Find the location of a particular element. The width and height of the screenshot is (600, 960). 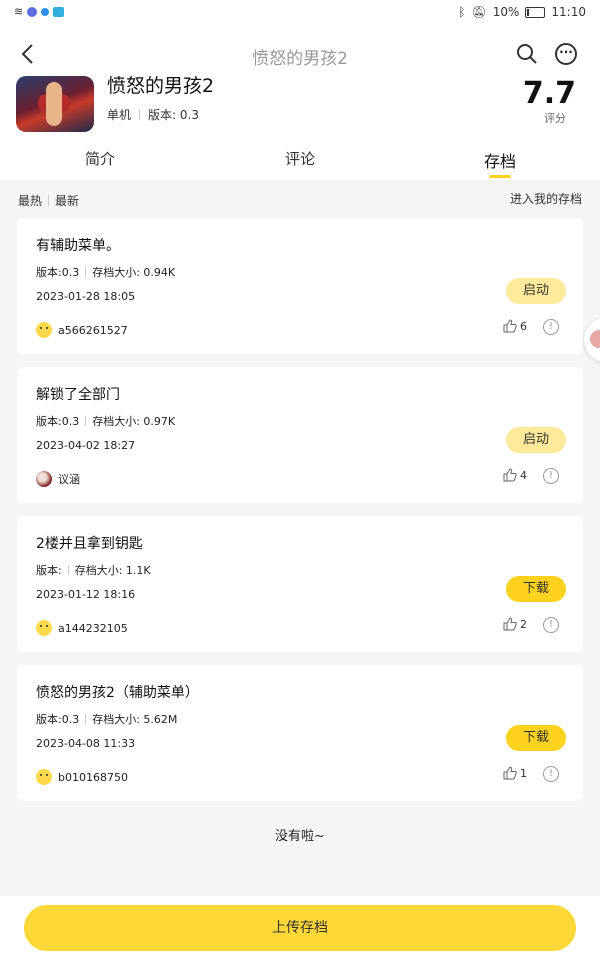

tab-comments: 评论 is located at coordinates (300, 164).